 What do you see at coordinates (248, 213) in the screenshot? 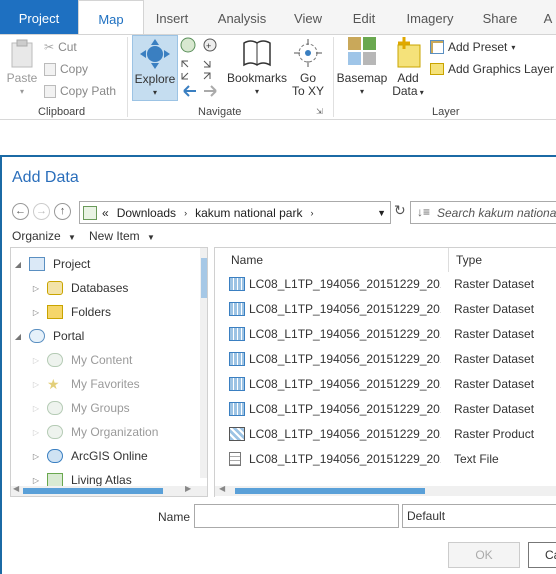
I see `breadcrumb-kakum-national-park: kakum national park` at bounding box center [248, 213].